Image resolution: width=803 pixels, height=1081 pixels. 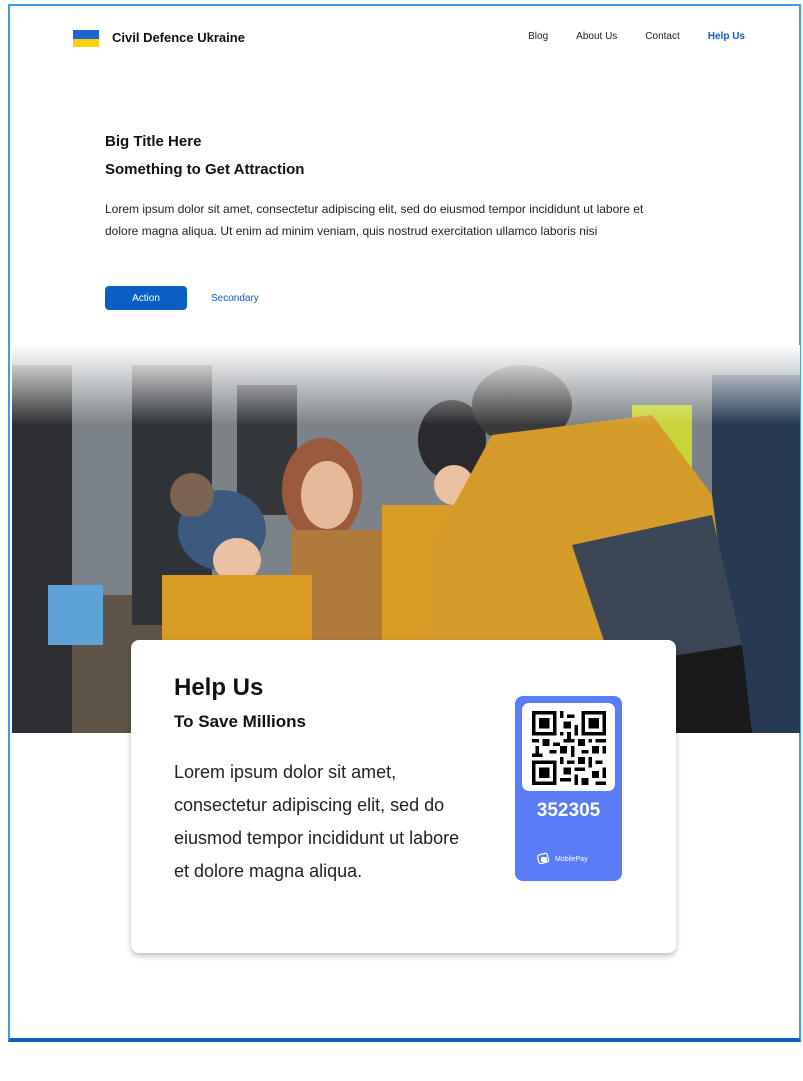 What do you see at coordinates (86, 38) in the screenshot?
I see `ukraine-flag-icon` at bounding box center [86, 38].